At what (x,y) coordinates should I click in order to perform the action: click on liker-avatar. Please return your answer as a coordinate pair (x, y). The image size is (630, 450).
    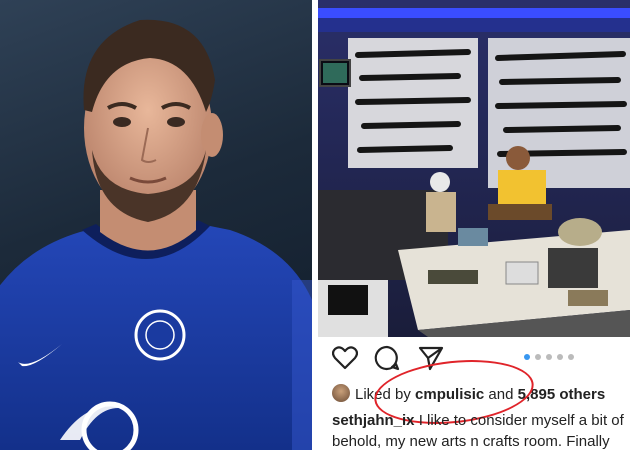
    Looking at the image, I should click on (341, 393).